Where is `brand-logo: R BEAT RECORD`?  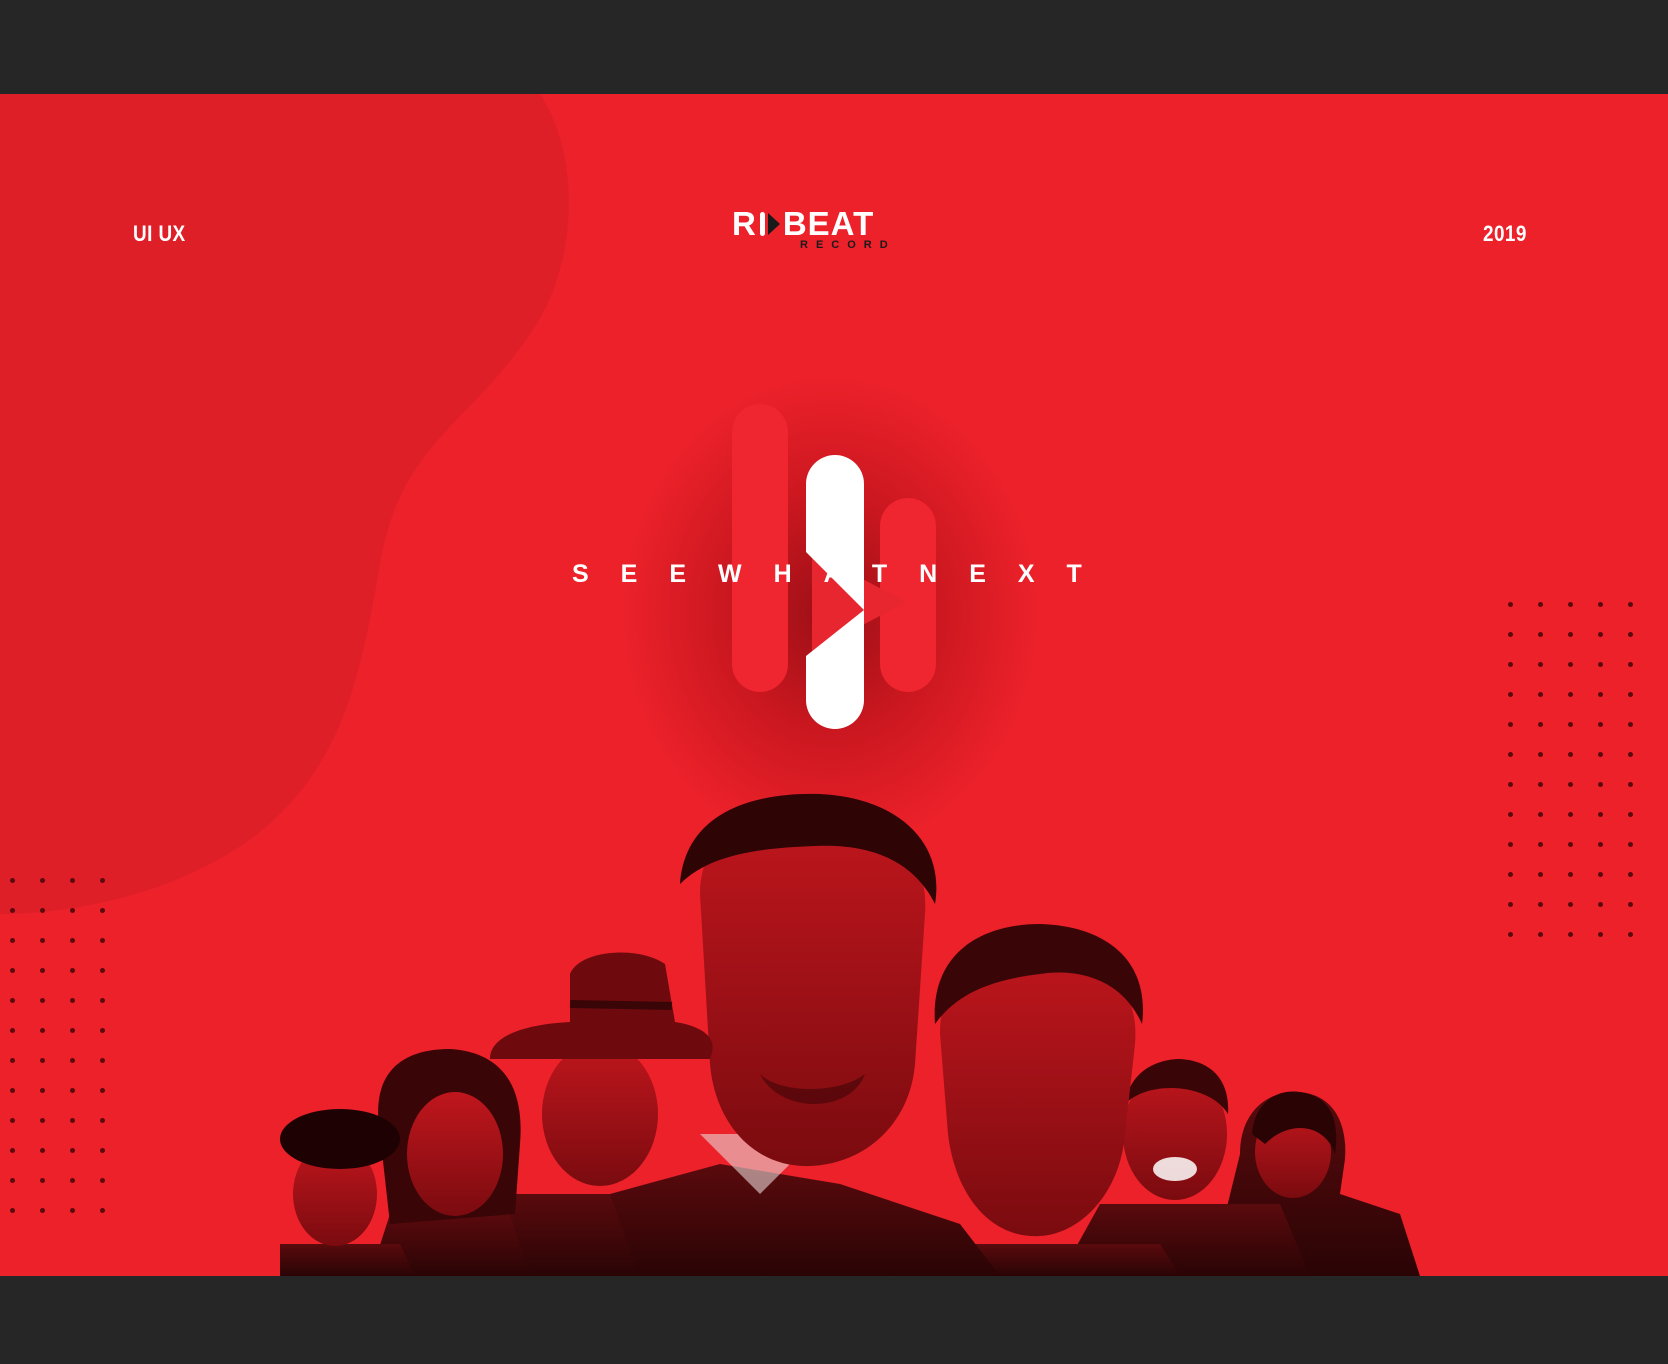
brand-logo: R BEAT RECORD is located at coordinates (834, 231).